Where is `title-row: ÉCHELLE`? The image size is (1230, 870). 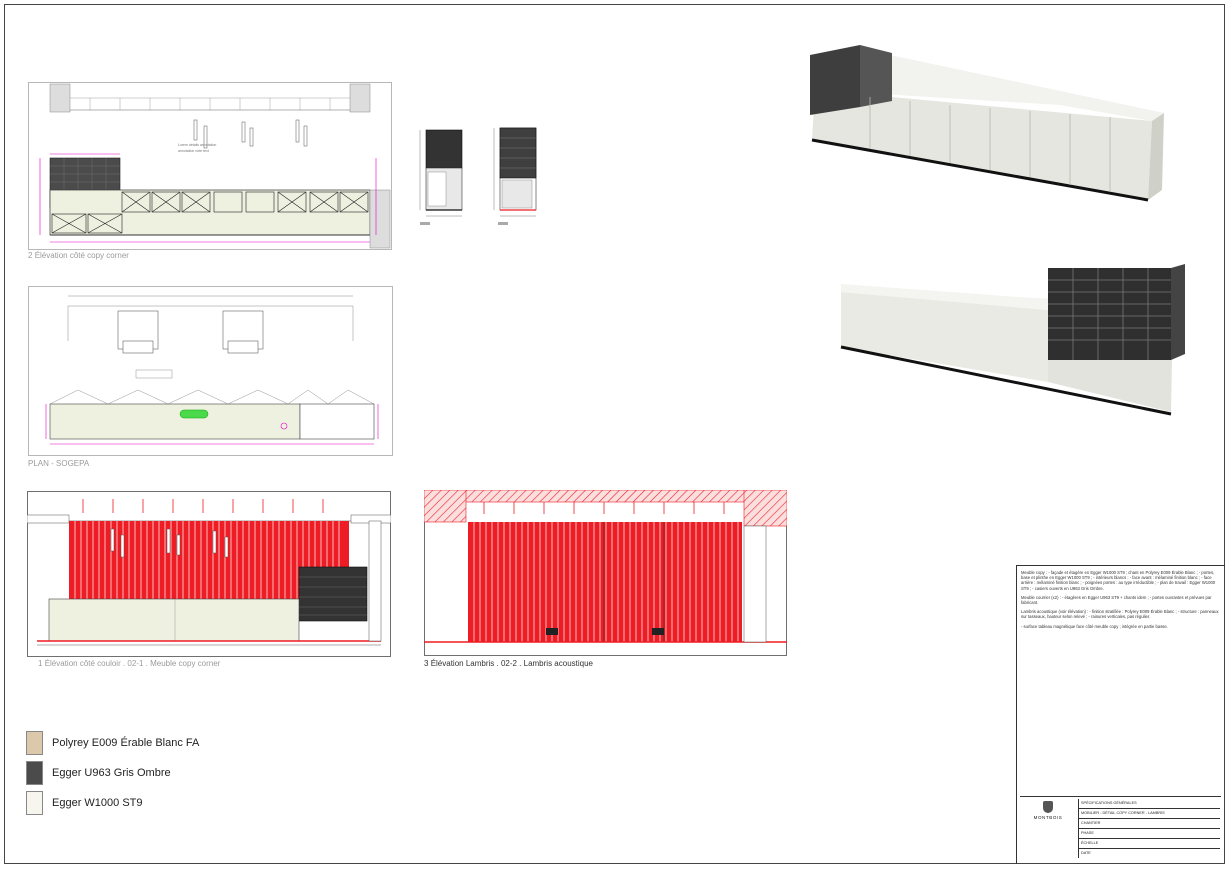 title-row: ÉCHELLE is located at coordinates (1149, 844).